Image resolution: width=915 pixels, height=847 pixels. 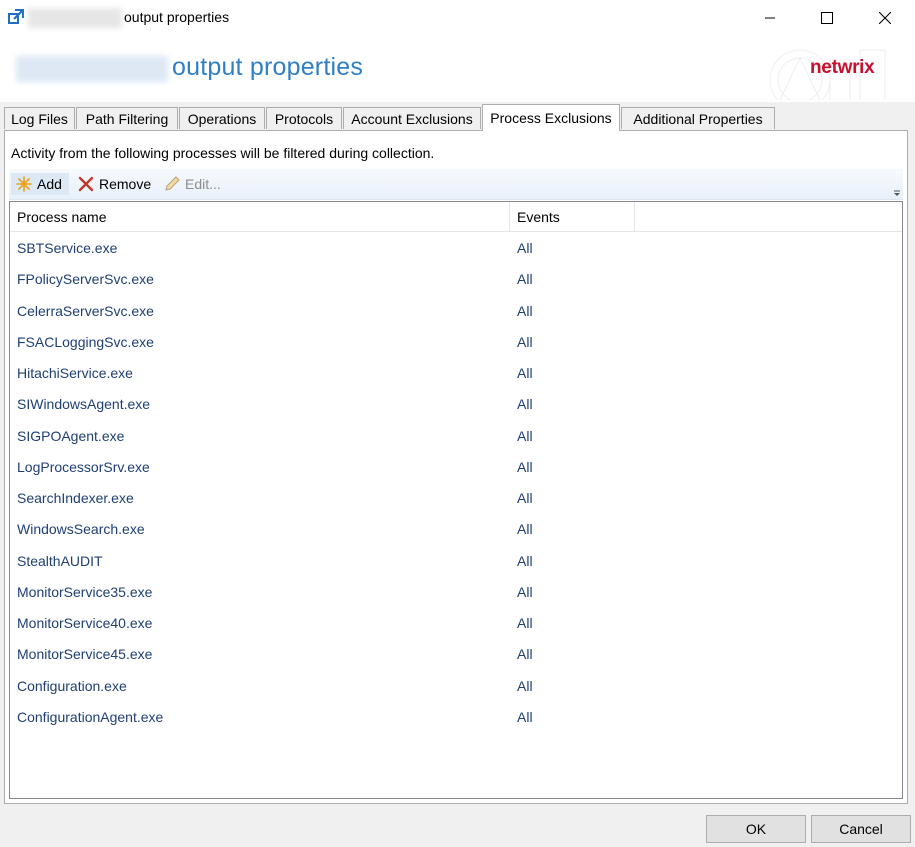 What do you see at coordinates (456, 654) in the screenshot?
I see `table-row: MonitorService45.exe All` at bounding box center [456, 654].